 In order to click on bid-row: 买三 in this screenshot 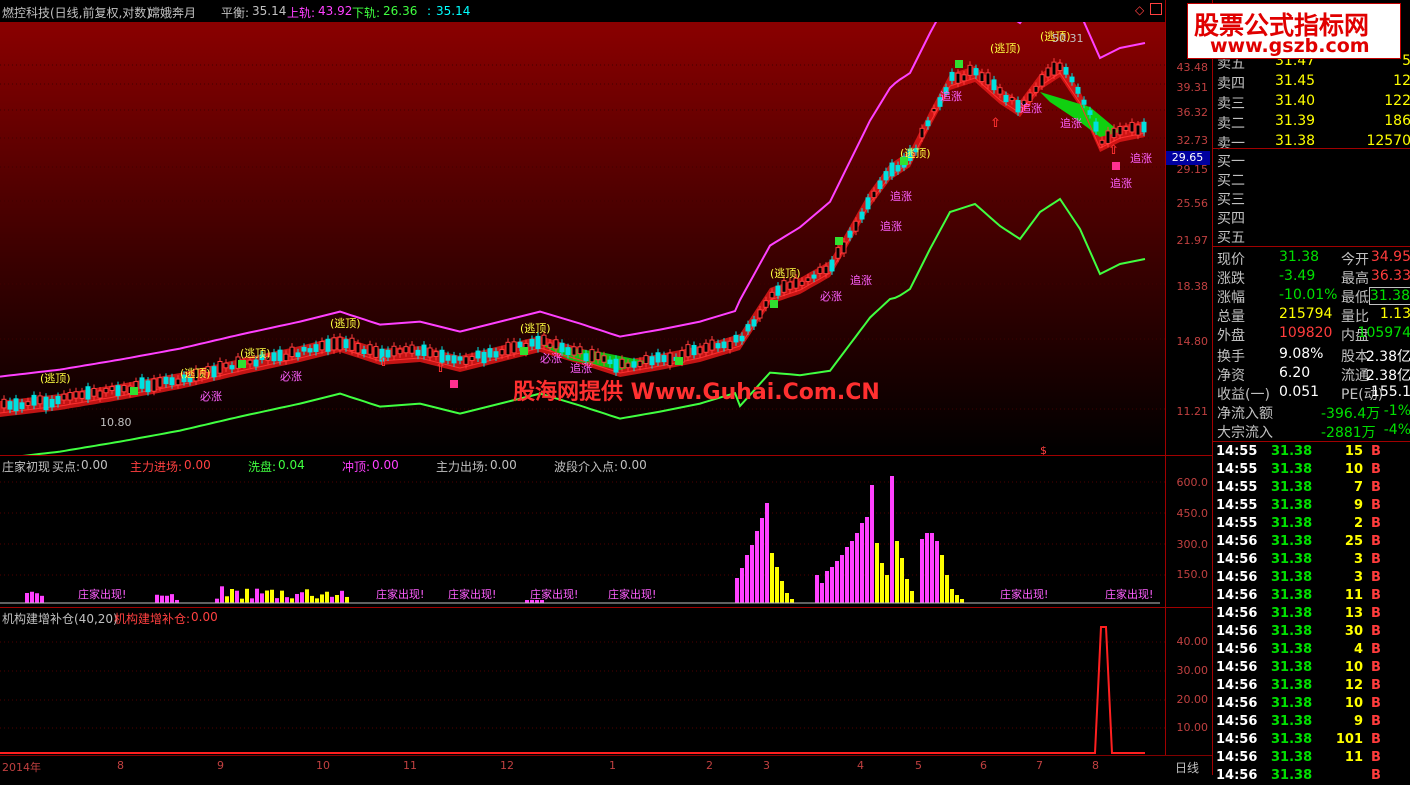, I will do `click(1311, 198)`.